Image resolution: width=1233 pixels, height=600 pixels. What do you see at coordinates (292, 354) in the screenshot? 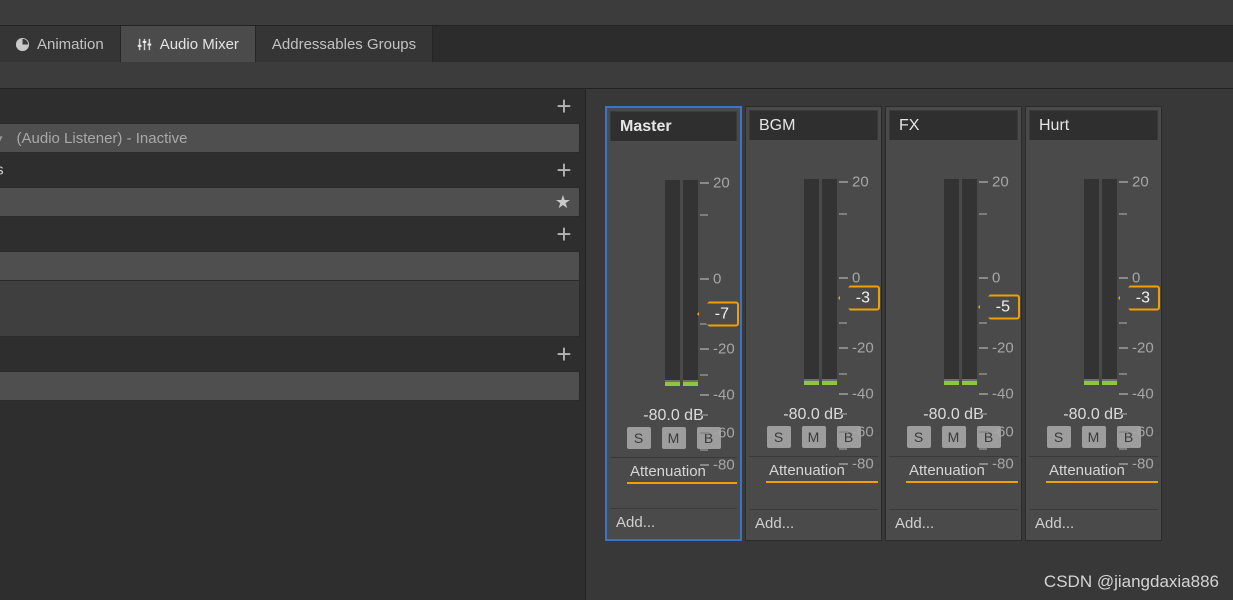
I see `views-section-header: +` at bounding box center [292, 354].